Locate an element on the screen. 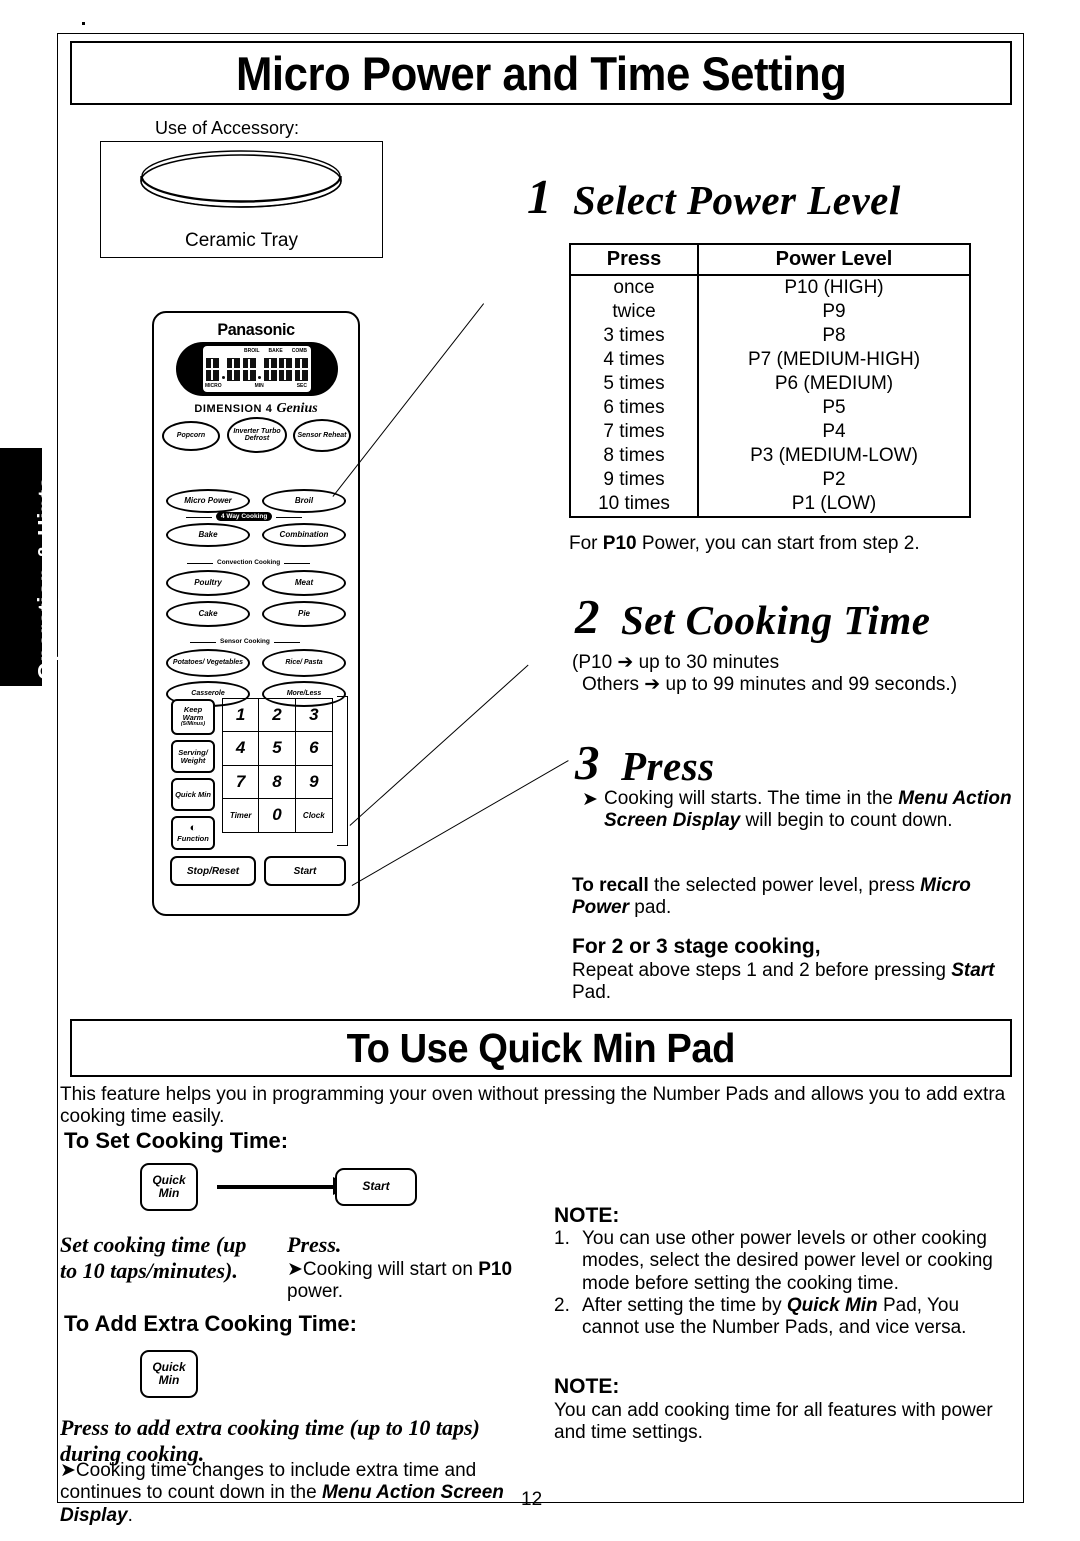 This screenshot has height=1541, width=1080. page-title-banner: Micro Power and Time Setting is located at coordinates (541, 73).